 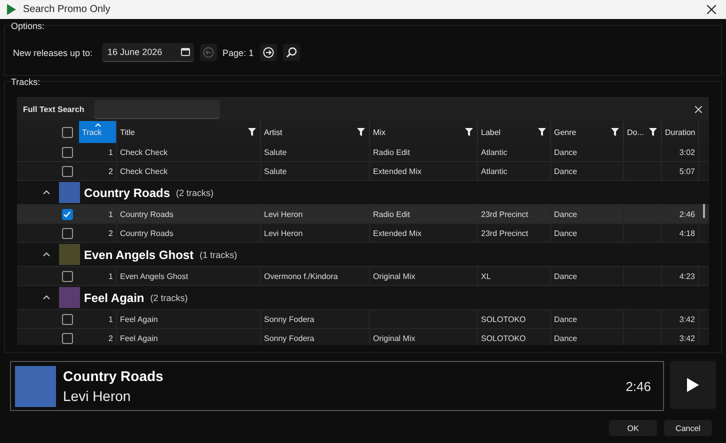 I want to click on select-all-checkbox, so click(x=67, y=132).